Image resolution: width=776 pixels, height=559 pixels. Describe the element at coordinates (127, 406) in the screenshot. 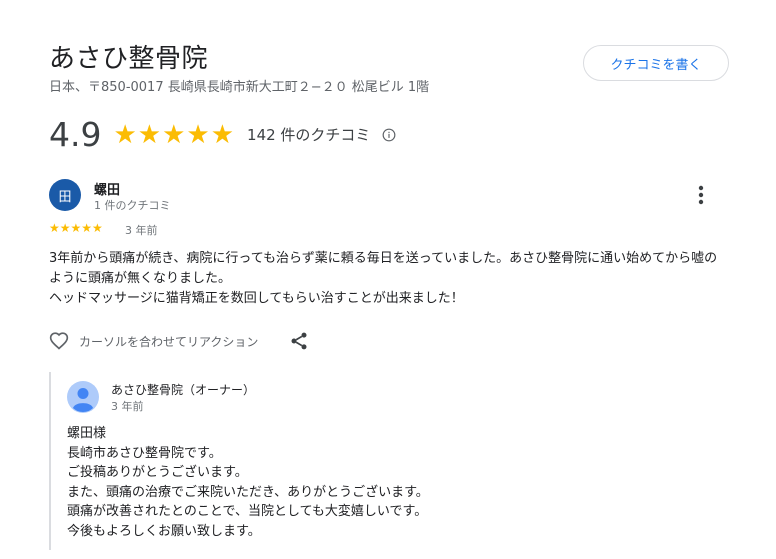

I see `owner-reply-time: 3 年前` at that location.